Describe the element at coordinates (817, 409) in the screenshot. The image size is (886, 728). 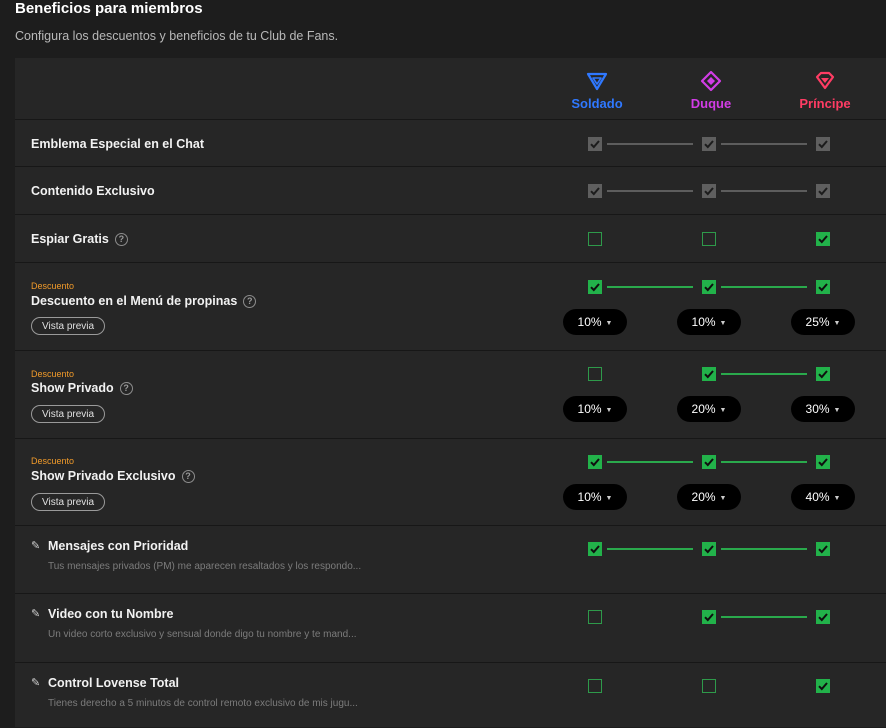
I see `discount-value: 30%` at that location.